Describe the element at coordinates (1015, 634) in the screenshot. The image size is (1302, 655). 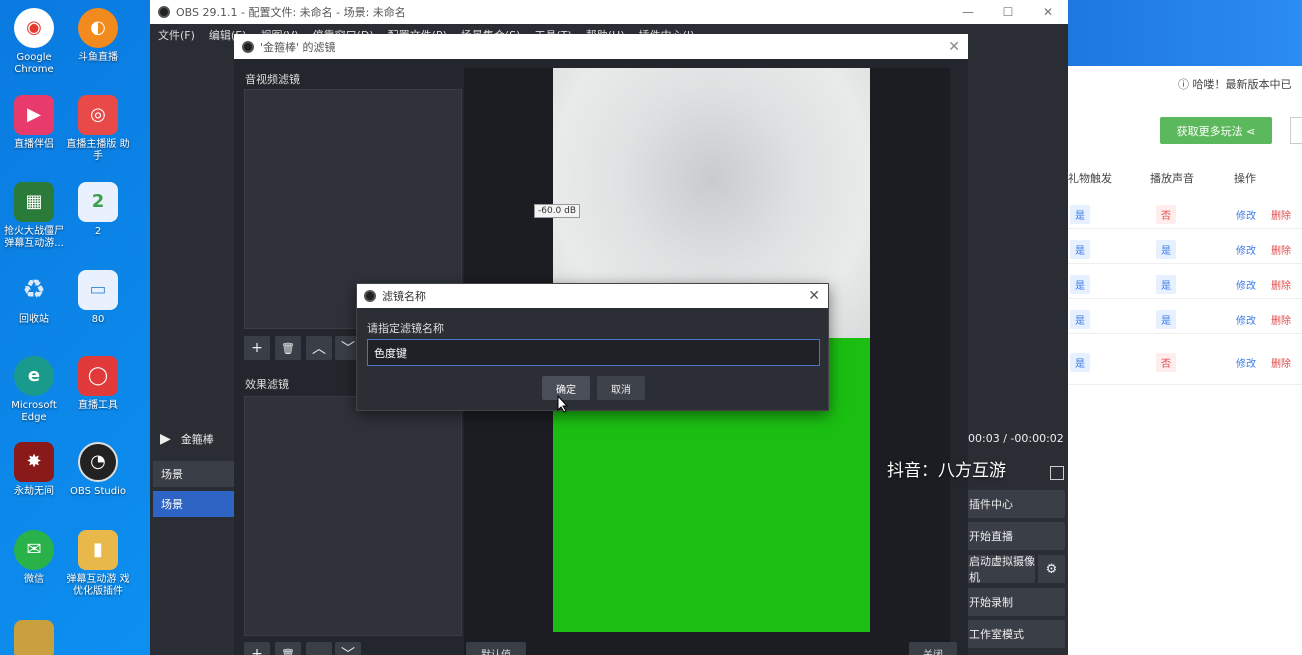
I see `studio-mode-button: 工作室模式` at that location.